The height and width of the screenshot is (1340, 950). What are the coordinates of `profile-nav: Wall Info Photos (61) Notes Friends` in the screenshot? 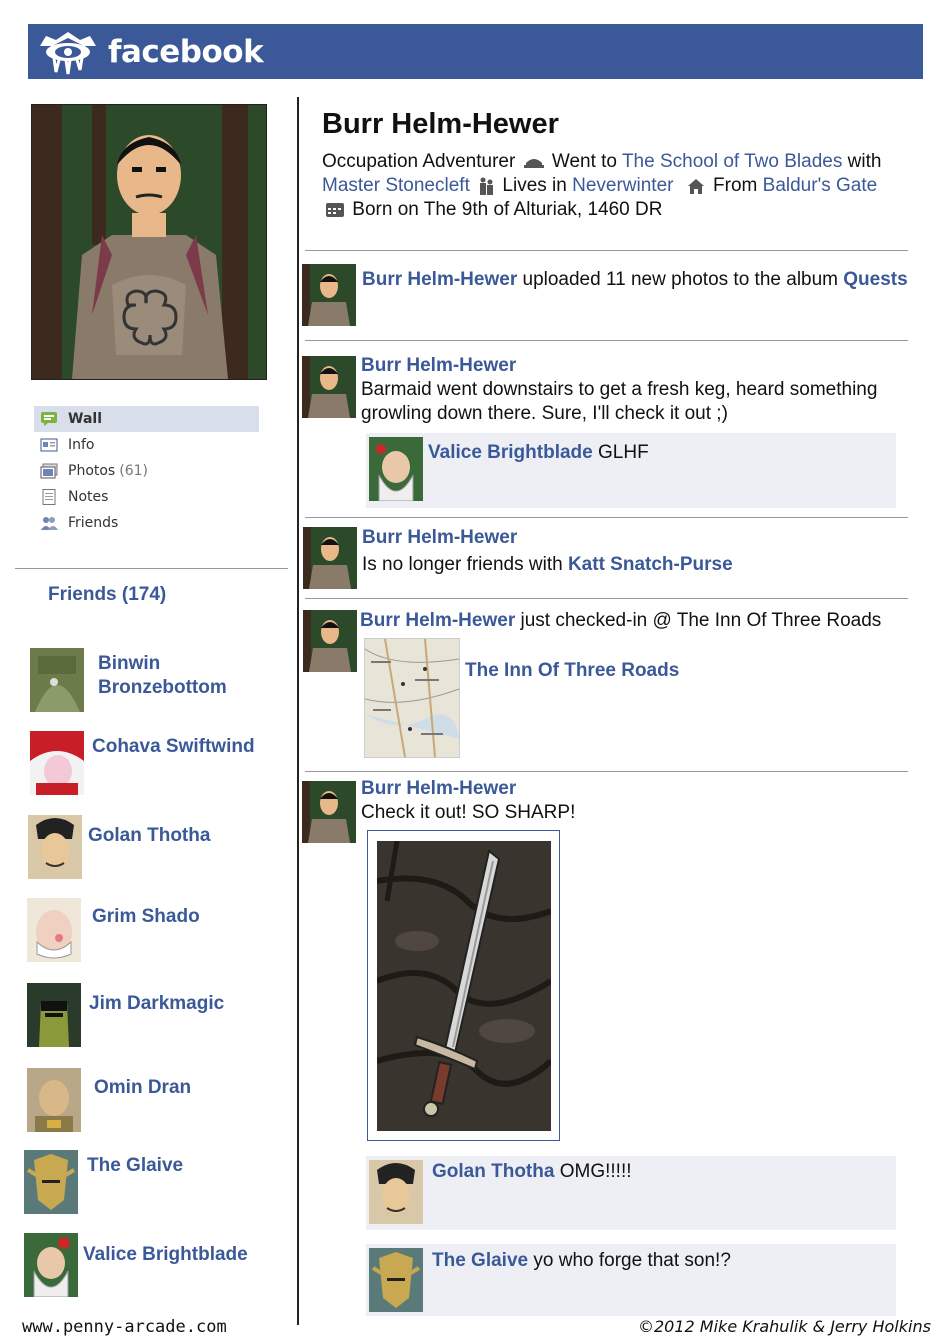 It's located at (146, 471).